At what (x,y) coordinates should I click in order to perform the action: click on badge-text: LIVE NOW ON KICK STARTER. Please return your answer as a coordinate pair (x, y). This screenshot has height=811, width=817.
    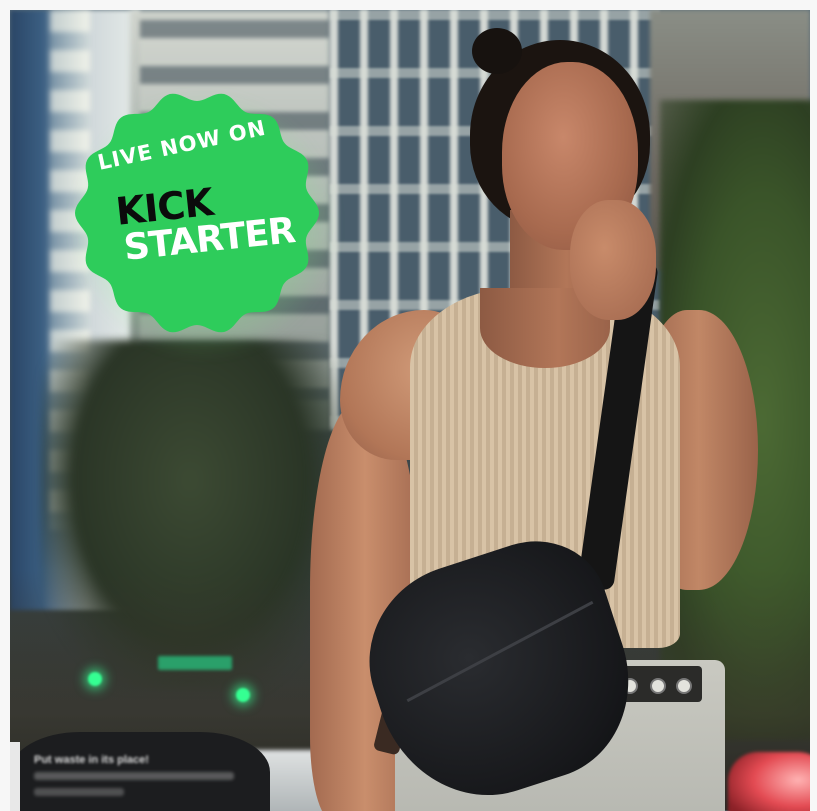
    Looking at the image, I should click on (197, 213).